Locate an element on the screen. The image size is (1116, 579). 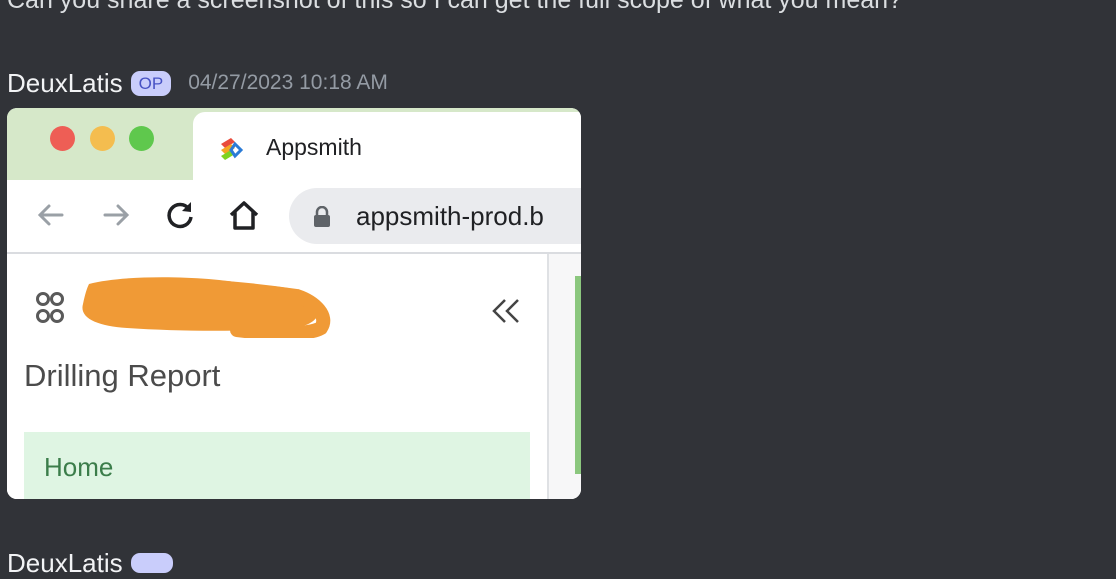
op-badge: OP is located at coordinates (151, 83).